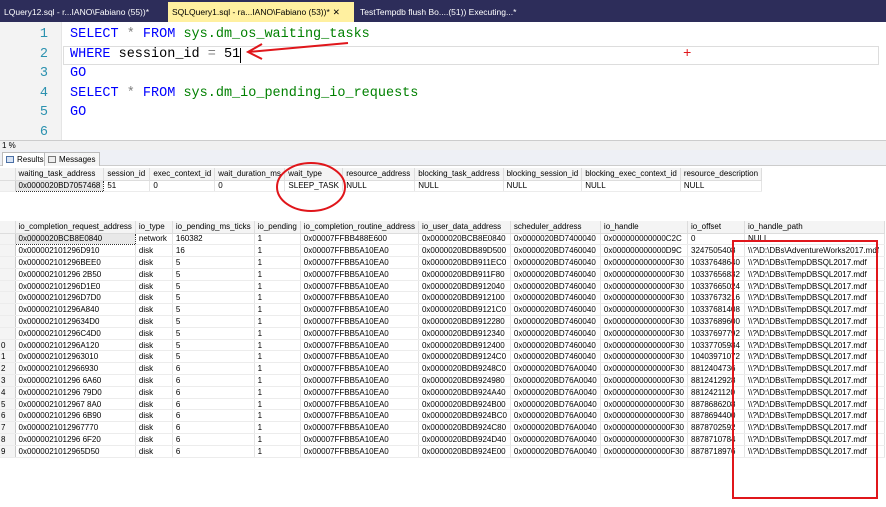  What do you see at coordinates (464, 357) in the screenshot?
I see `table-cell: 0x0000020BDB9124C0` at bounding box center [464, 357].